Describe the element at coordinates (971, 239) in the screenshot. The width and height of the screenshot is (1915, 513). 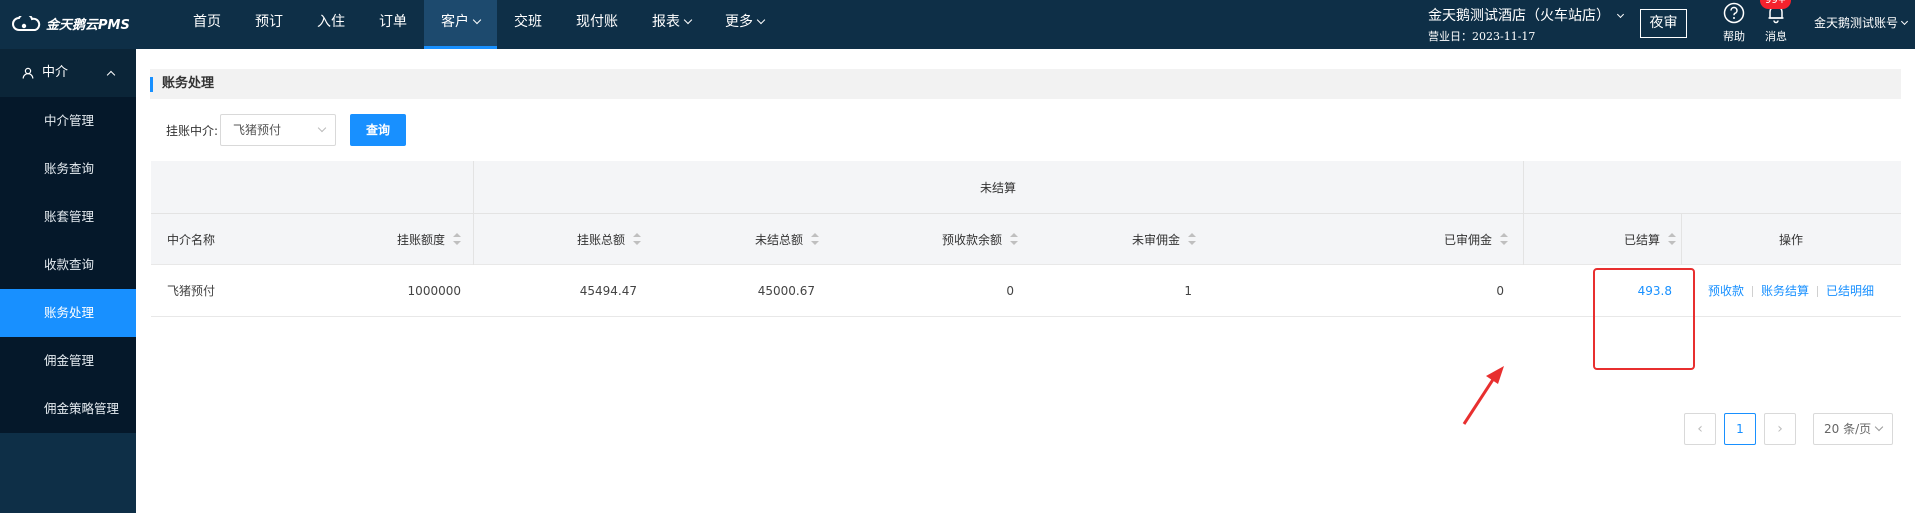
I see `column-header-label: 预收款余额` at that location.